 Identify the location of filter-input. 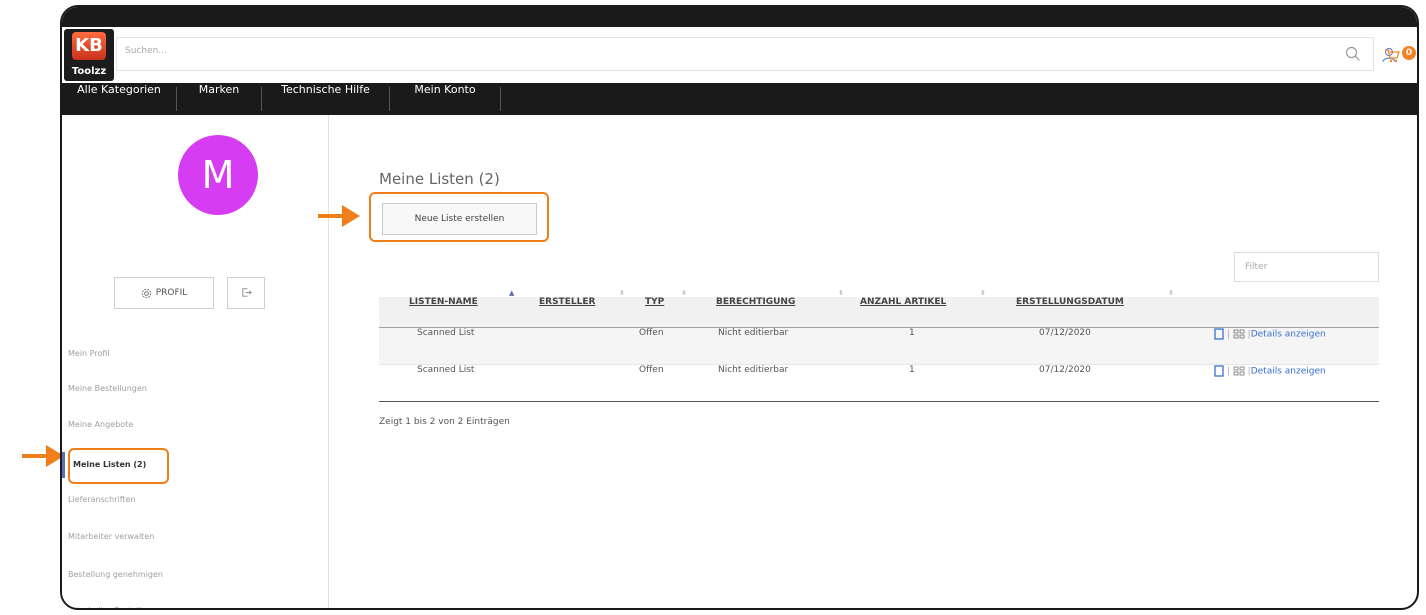
(1305, 267).